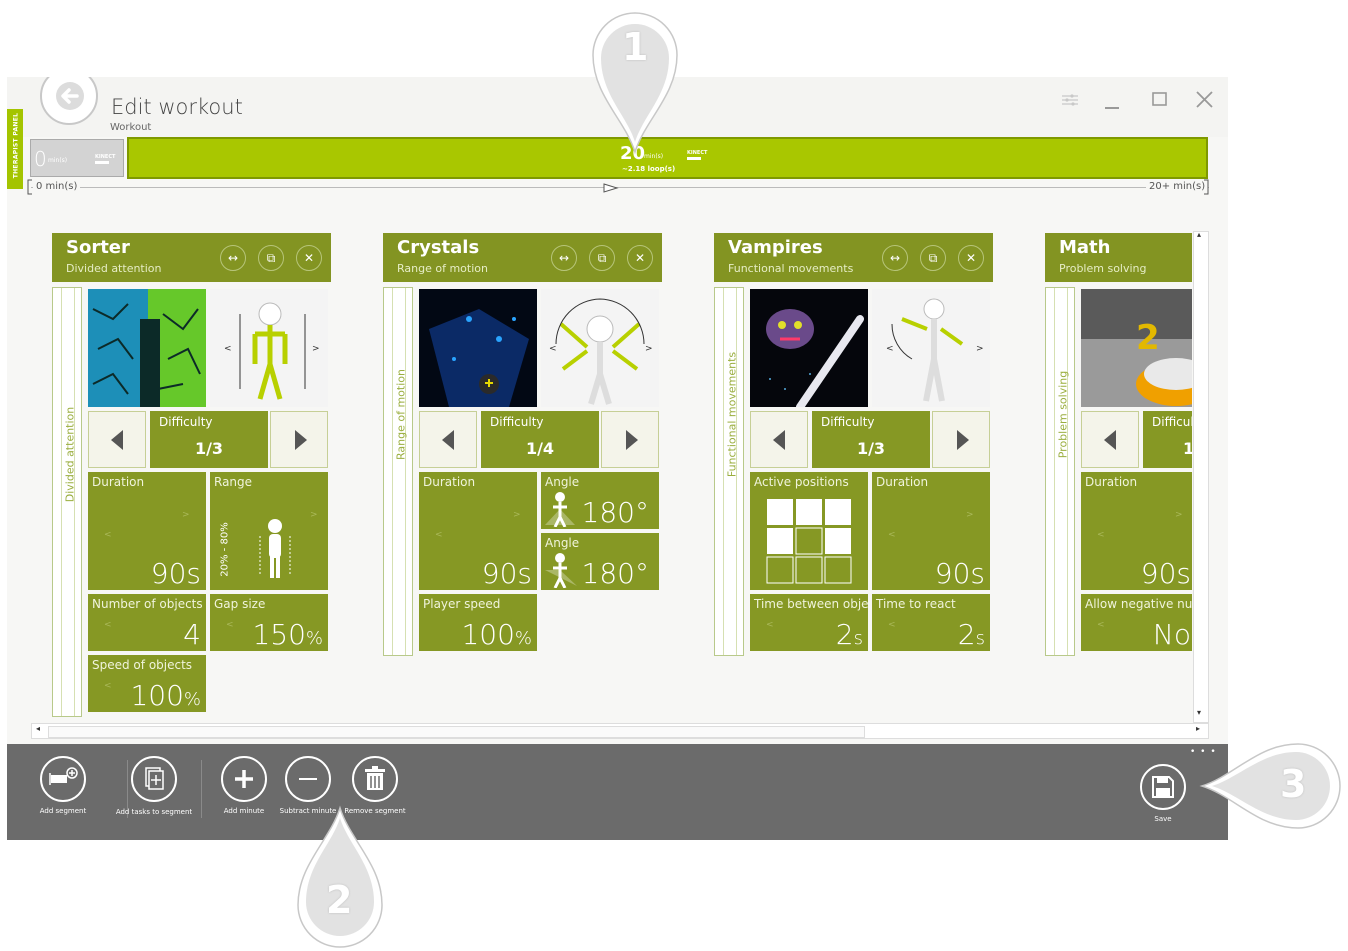 The width and height of the screenshot is (1348, 951). Describe the element at coordinates (1201, 476) in the screenshot. I see `vertical-scrollbar: ▴ ▾` at that location.